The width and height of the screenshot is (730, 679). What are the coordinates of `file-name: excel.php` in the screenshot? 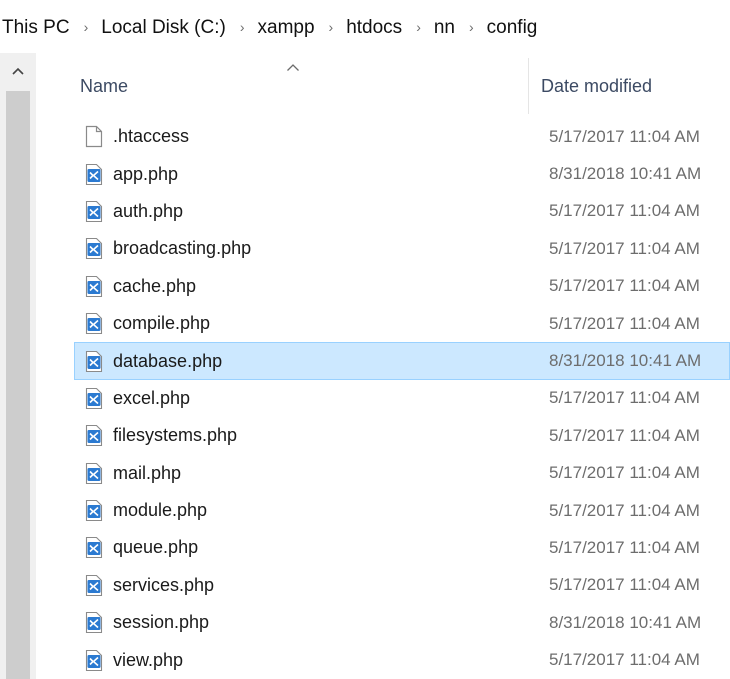 It's located at (152, 397).